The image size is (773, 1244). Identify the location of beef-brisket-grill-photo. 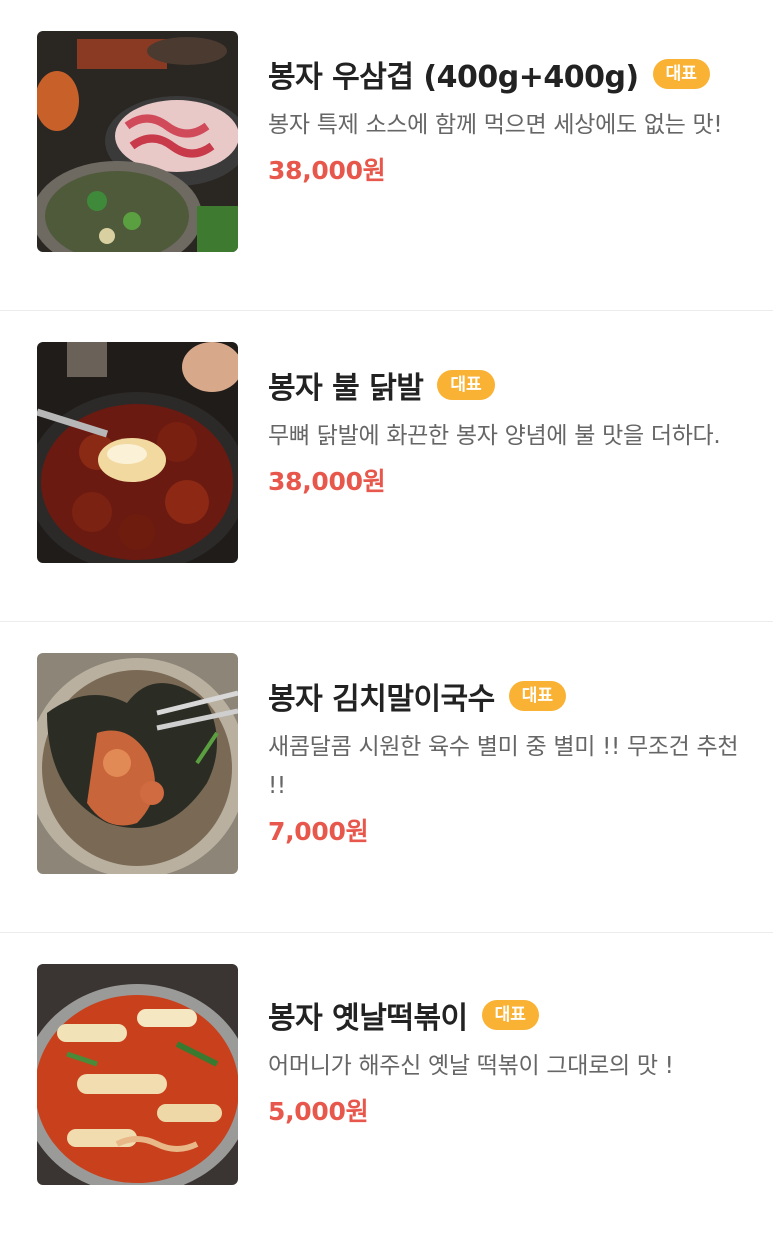
(137, 141).